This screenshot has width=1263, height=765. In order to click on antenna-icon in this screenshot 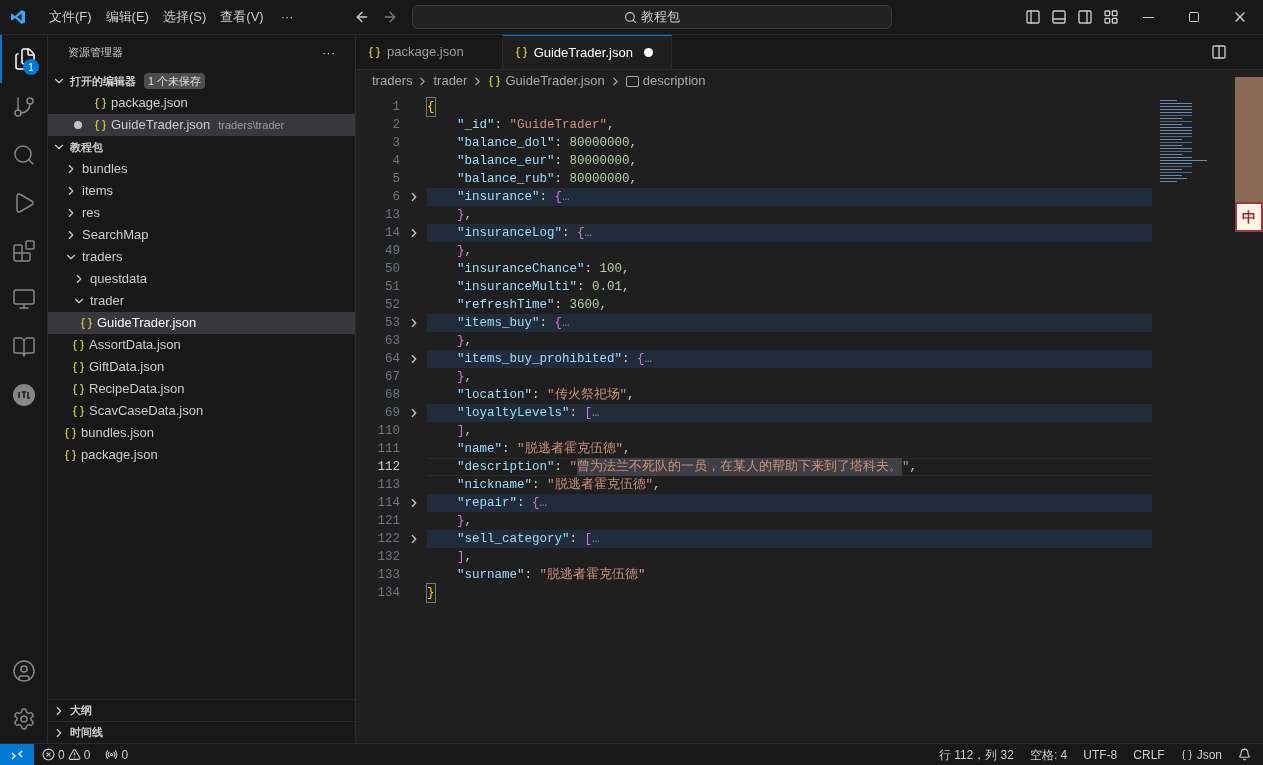, I will do `click(112, 754)`.